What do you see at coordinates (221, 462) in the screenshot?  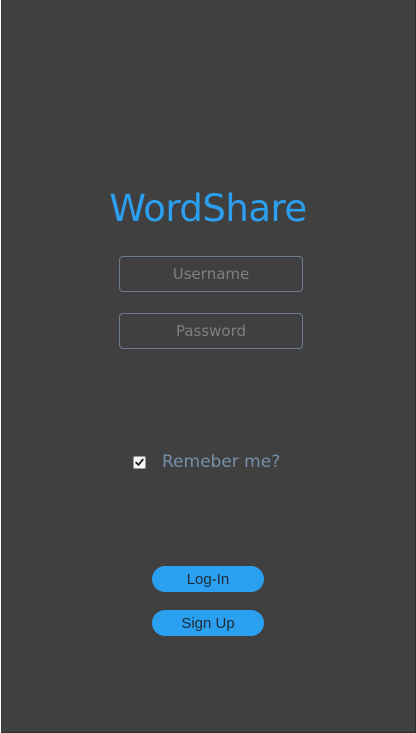 I see `remember-me-label: Remeber me?` at bounding box center [221, 462].